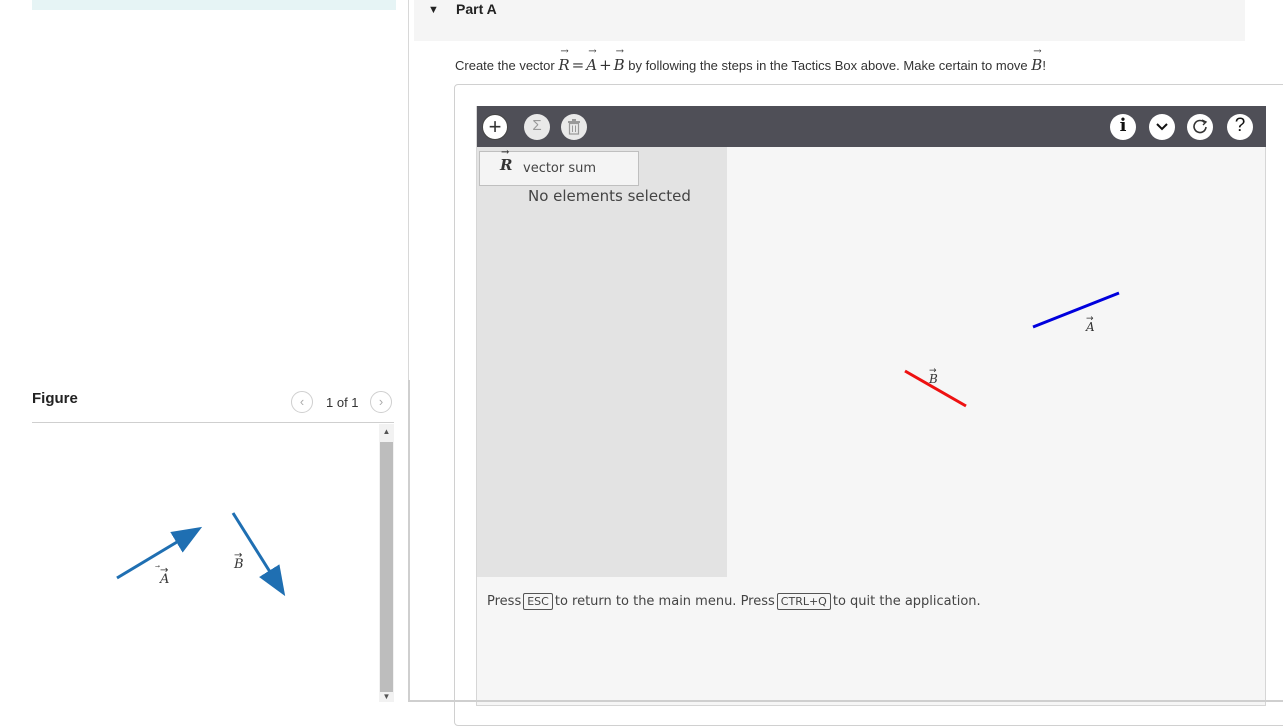 The image size is (1283, 726). I want to click on delete-button, so click(574, 127).